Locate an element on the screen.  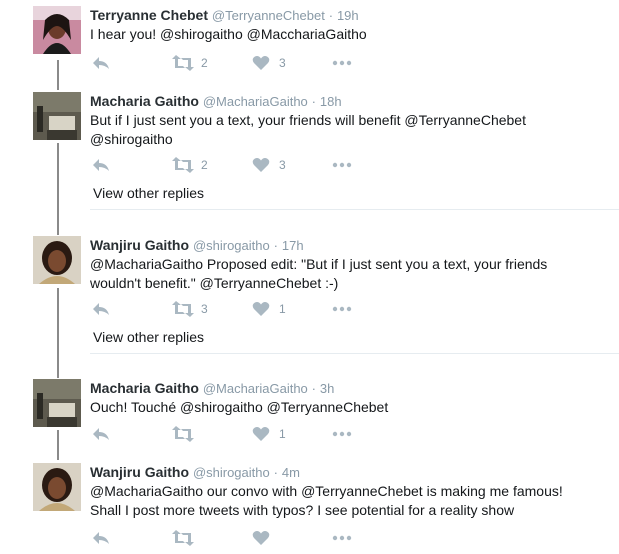
tweet-header: Macharia Gaitho @MachariaGaitho · 3h is located at coordinates (212, 388).